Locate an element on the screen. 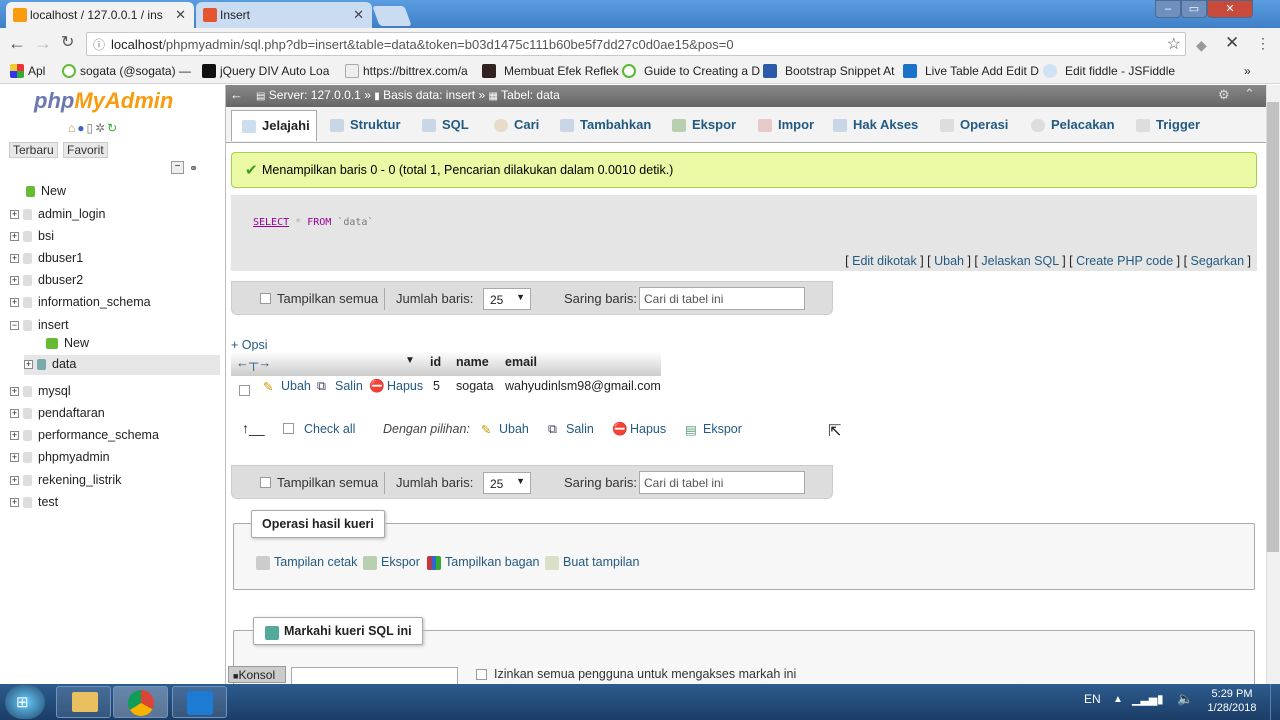  bookmark-bootstrap: Bootstrap Snippet At is located at coordinates (828, 71).